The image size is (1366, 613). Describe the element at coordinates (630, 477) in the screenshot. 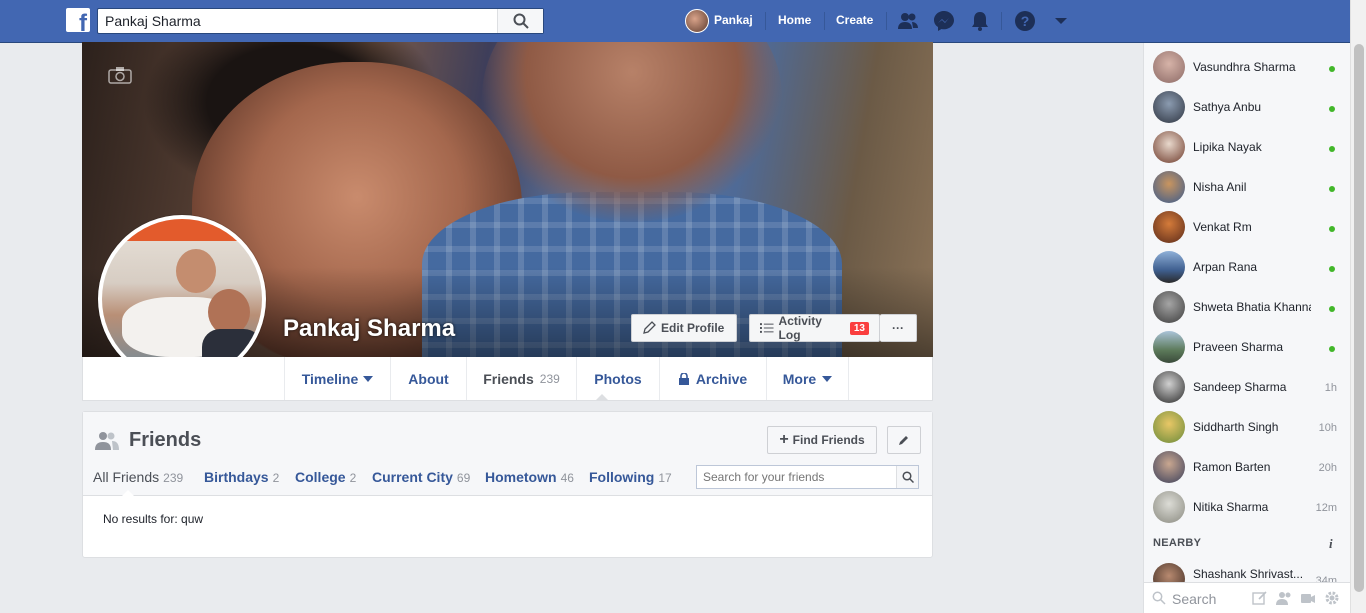

I see `subtab-following: Following 17` at that location.